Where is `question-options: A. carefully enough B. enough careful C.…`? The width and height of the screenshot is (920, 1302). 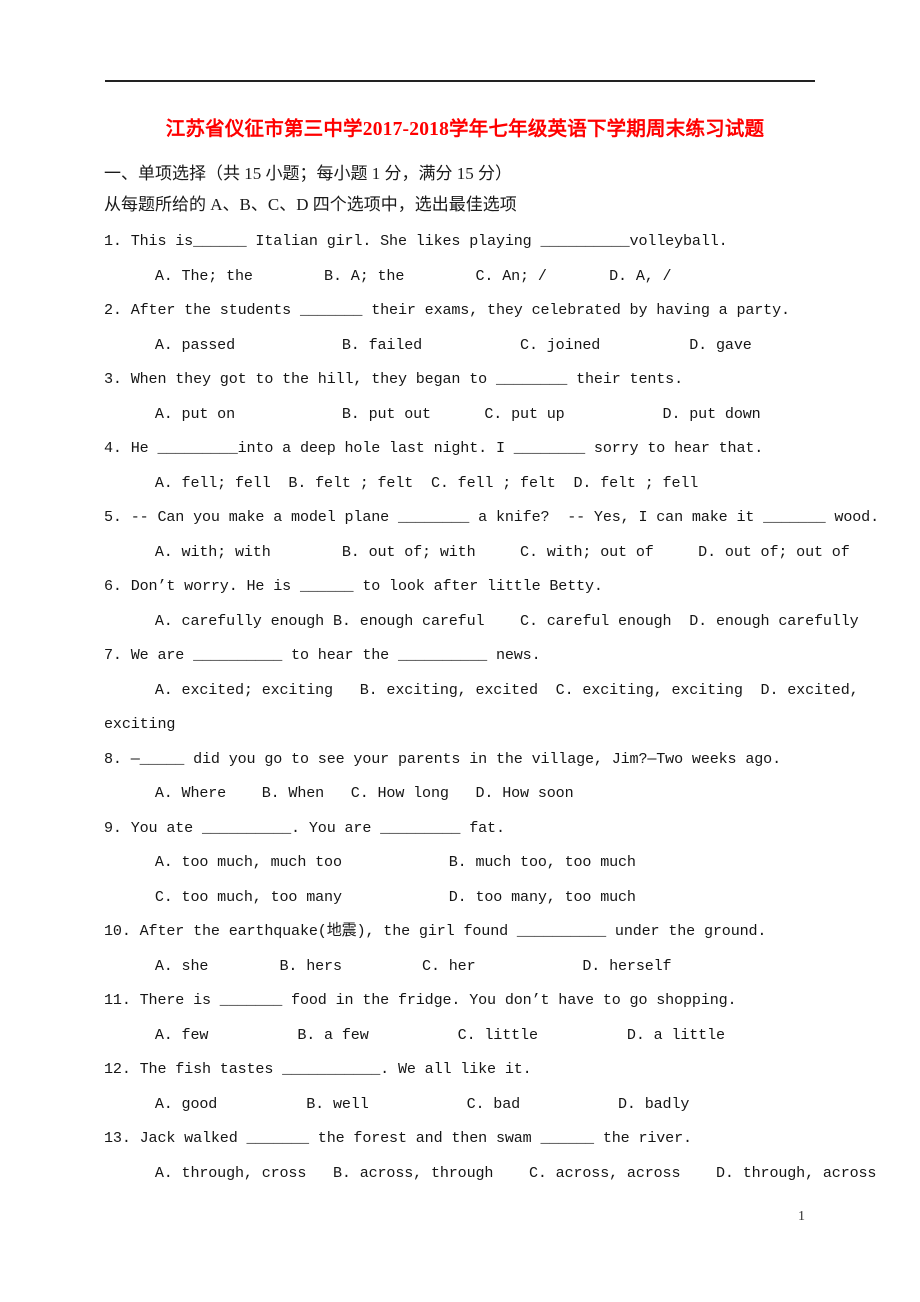
question-options: A. carefully enough B. enough careful C.… is located at coordinates (499, 621).